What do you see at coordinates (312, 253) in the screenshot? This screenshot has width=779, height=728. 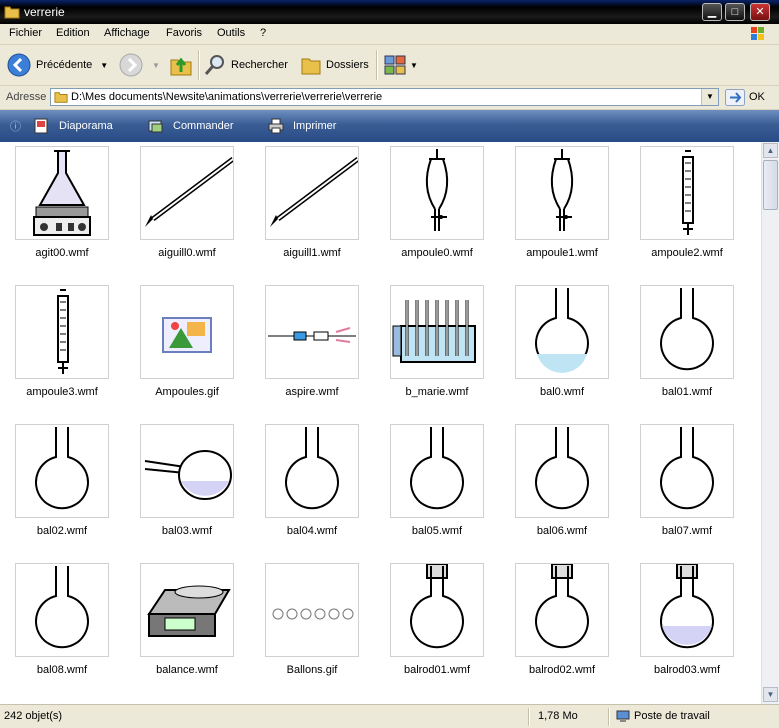 I see `file-name: aiguill1.wmf` at bounding box center [312, 253].